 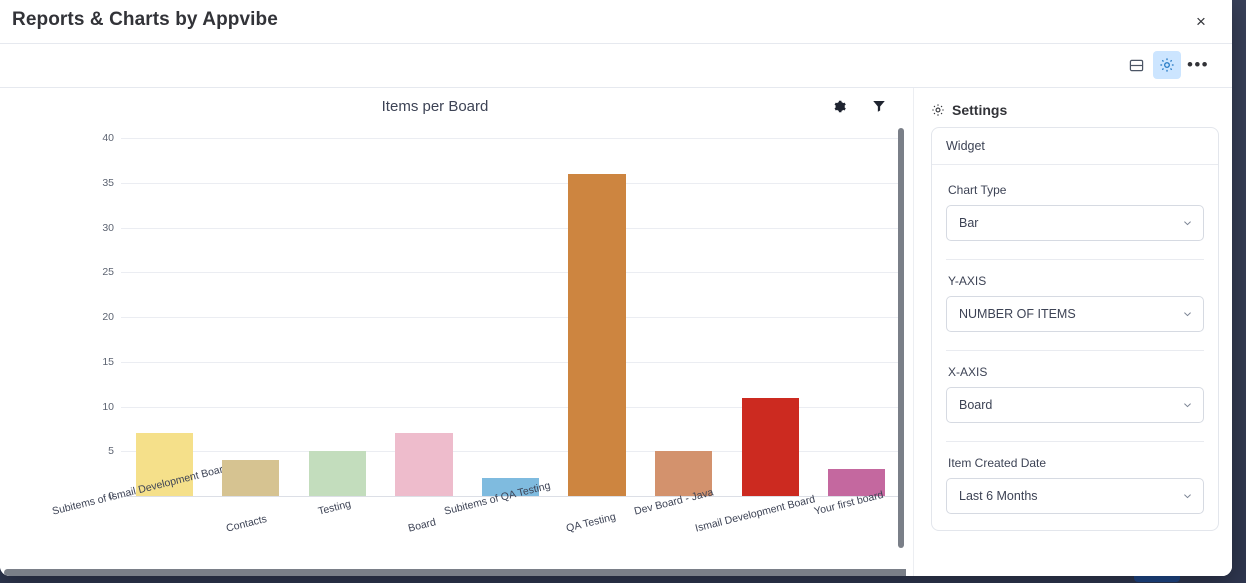 What do you see at coordinates (879, 106) in the screenshot?
I see `filter-icon` at bounding box center [879, 106].